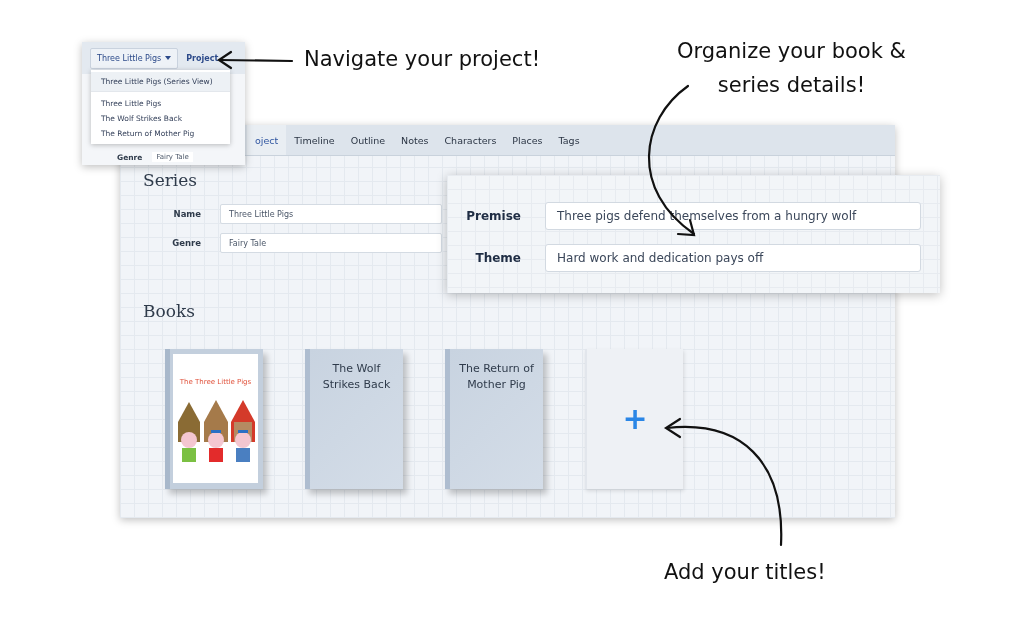  I want to click on tab: oject, so click(267, 140).